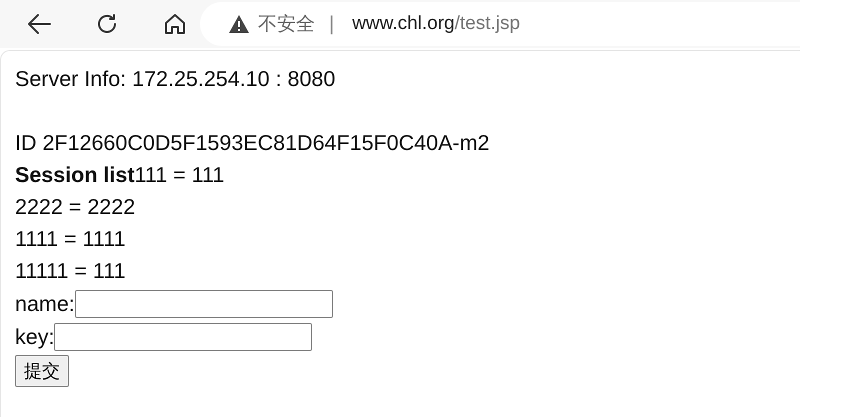  Describe the element at coordinates (45, 304) in the screenshot. I see `field-label: name:` at that location.